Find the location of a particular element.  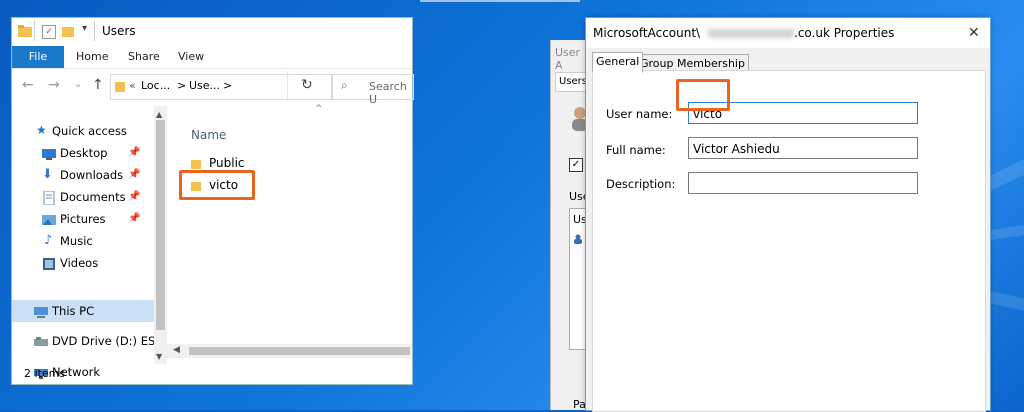

desktop-icon is located at coordinates (49, 153).